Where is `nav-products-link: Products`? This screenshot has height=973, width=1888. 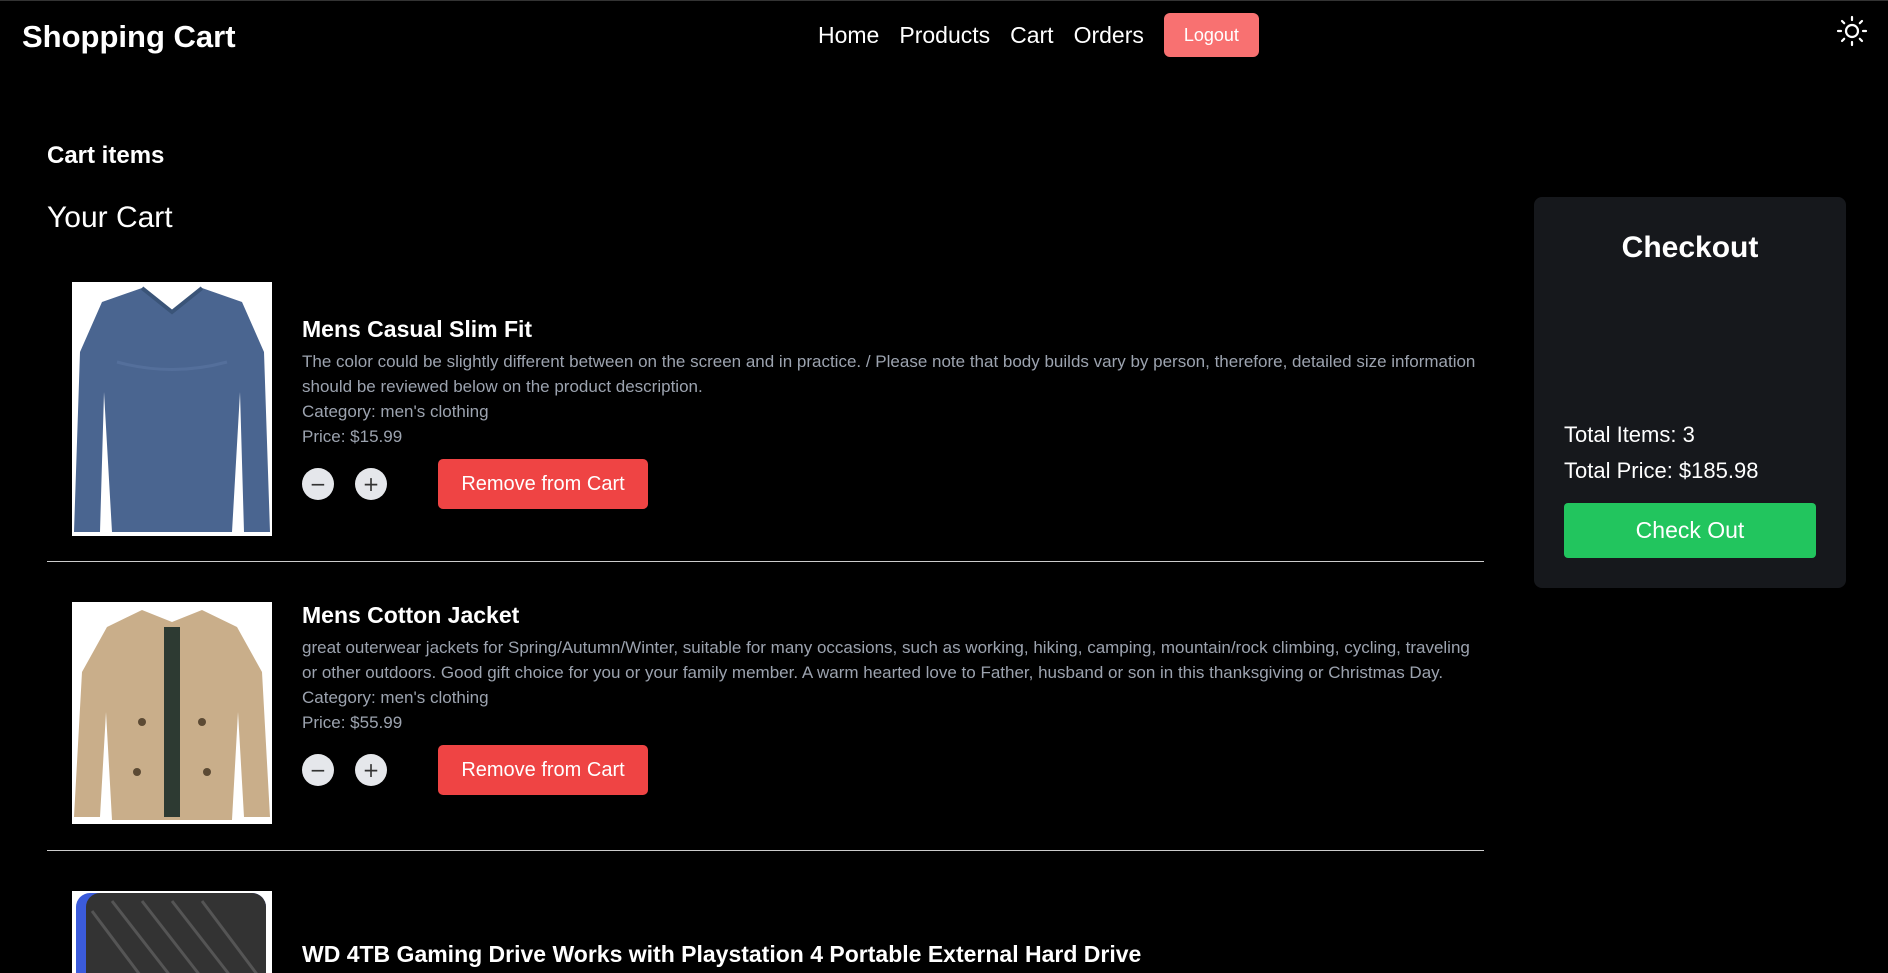
nav-products-link: Products is located at coordinates (944, 35).